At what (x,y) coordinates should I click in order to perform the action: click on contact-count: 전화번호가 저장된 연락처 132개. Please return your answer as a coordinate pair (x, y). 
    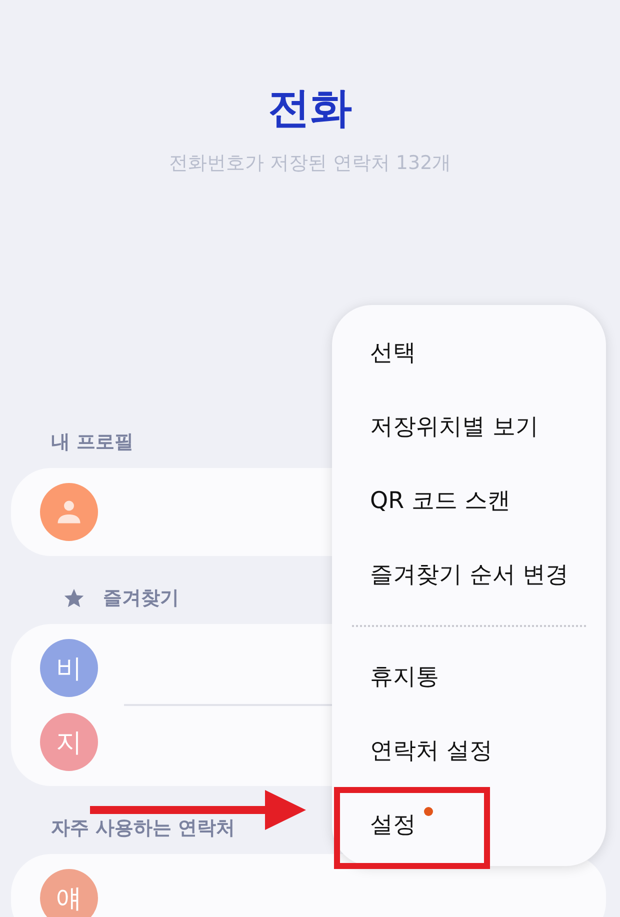
    Looking at the image, I should click on (310, 163).